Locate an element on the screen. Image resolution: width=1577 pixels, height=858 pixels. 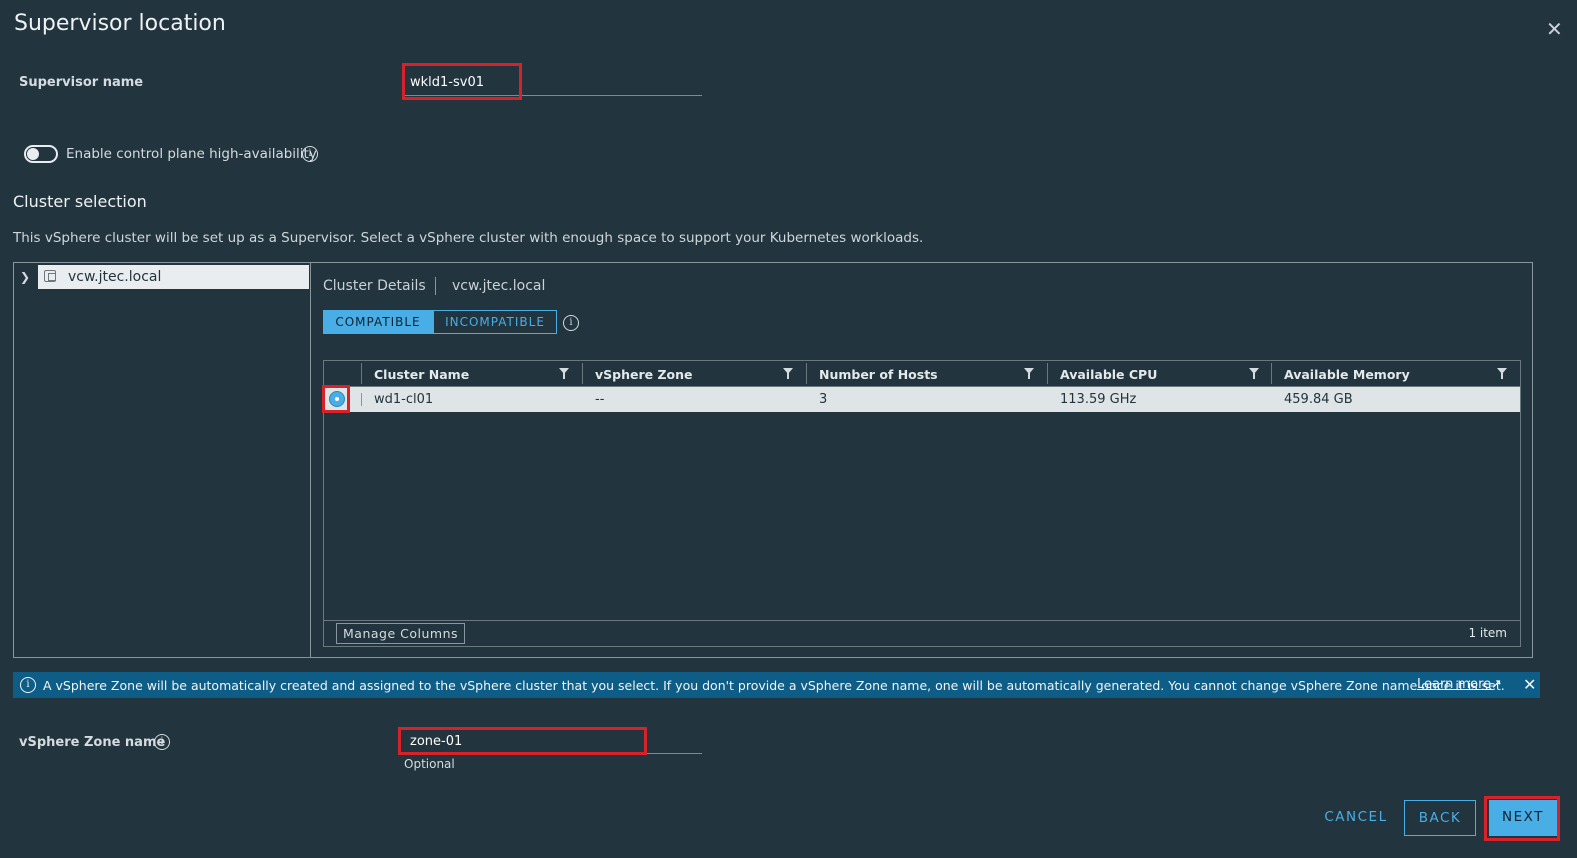
zone-name-input is located at coordinates (525, 741).